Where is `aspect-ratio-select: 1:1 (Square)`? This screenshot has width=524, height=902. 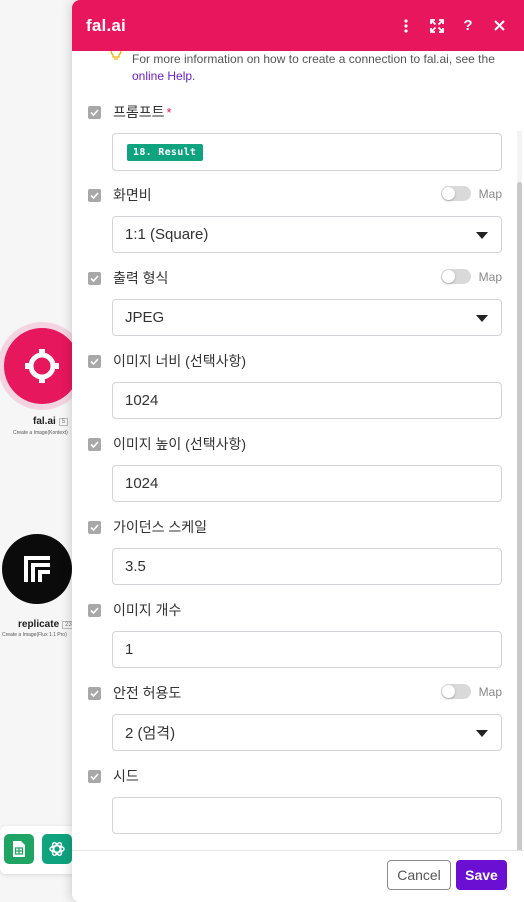 aspect-ratio-select: 1:1 (Square) is located at coordinates (307, 234).